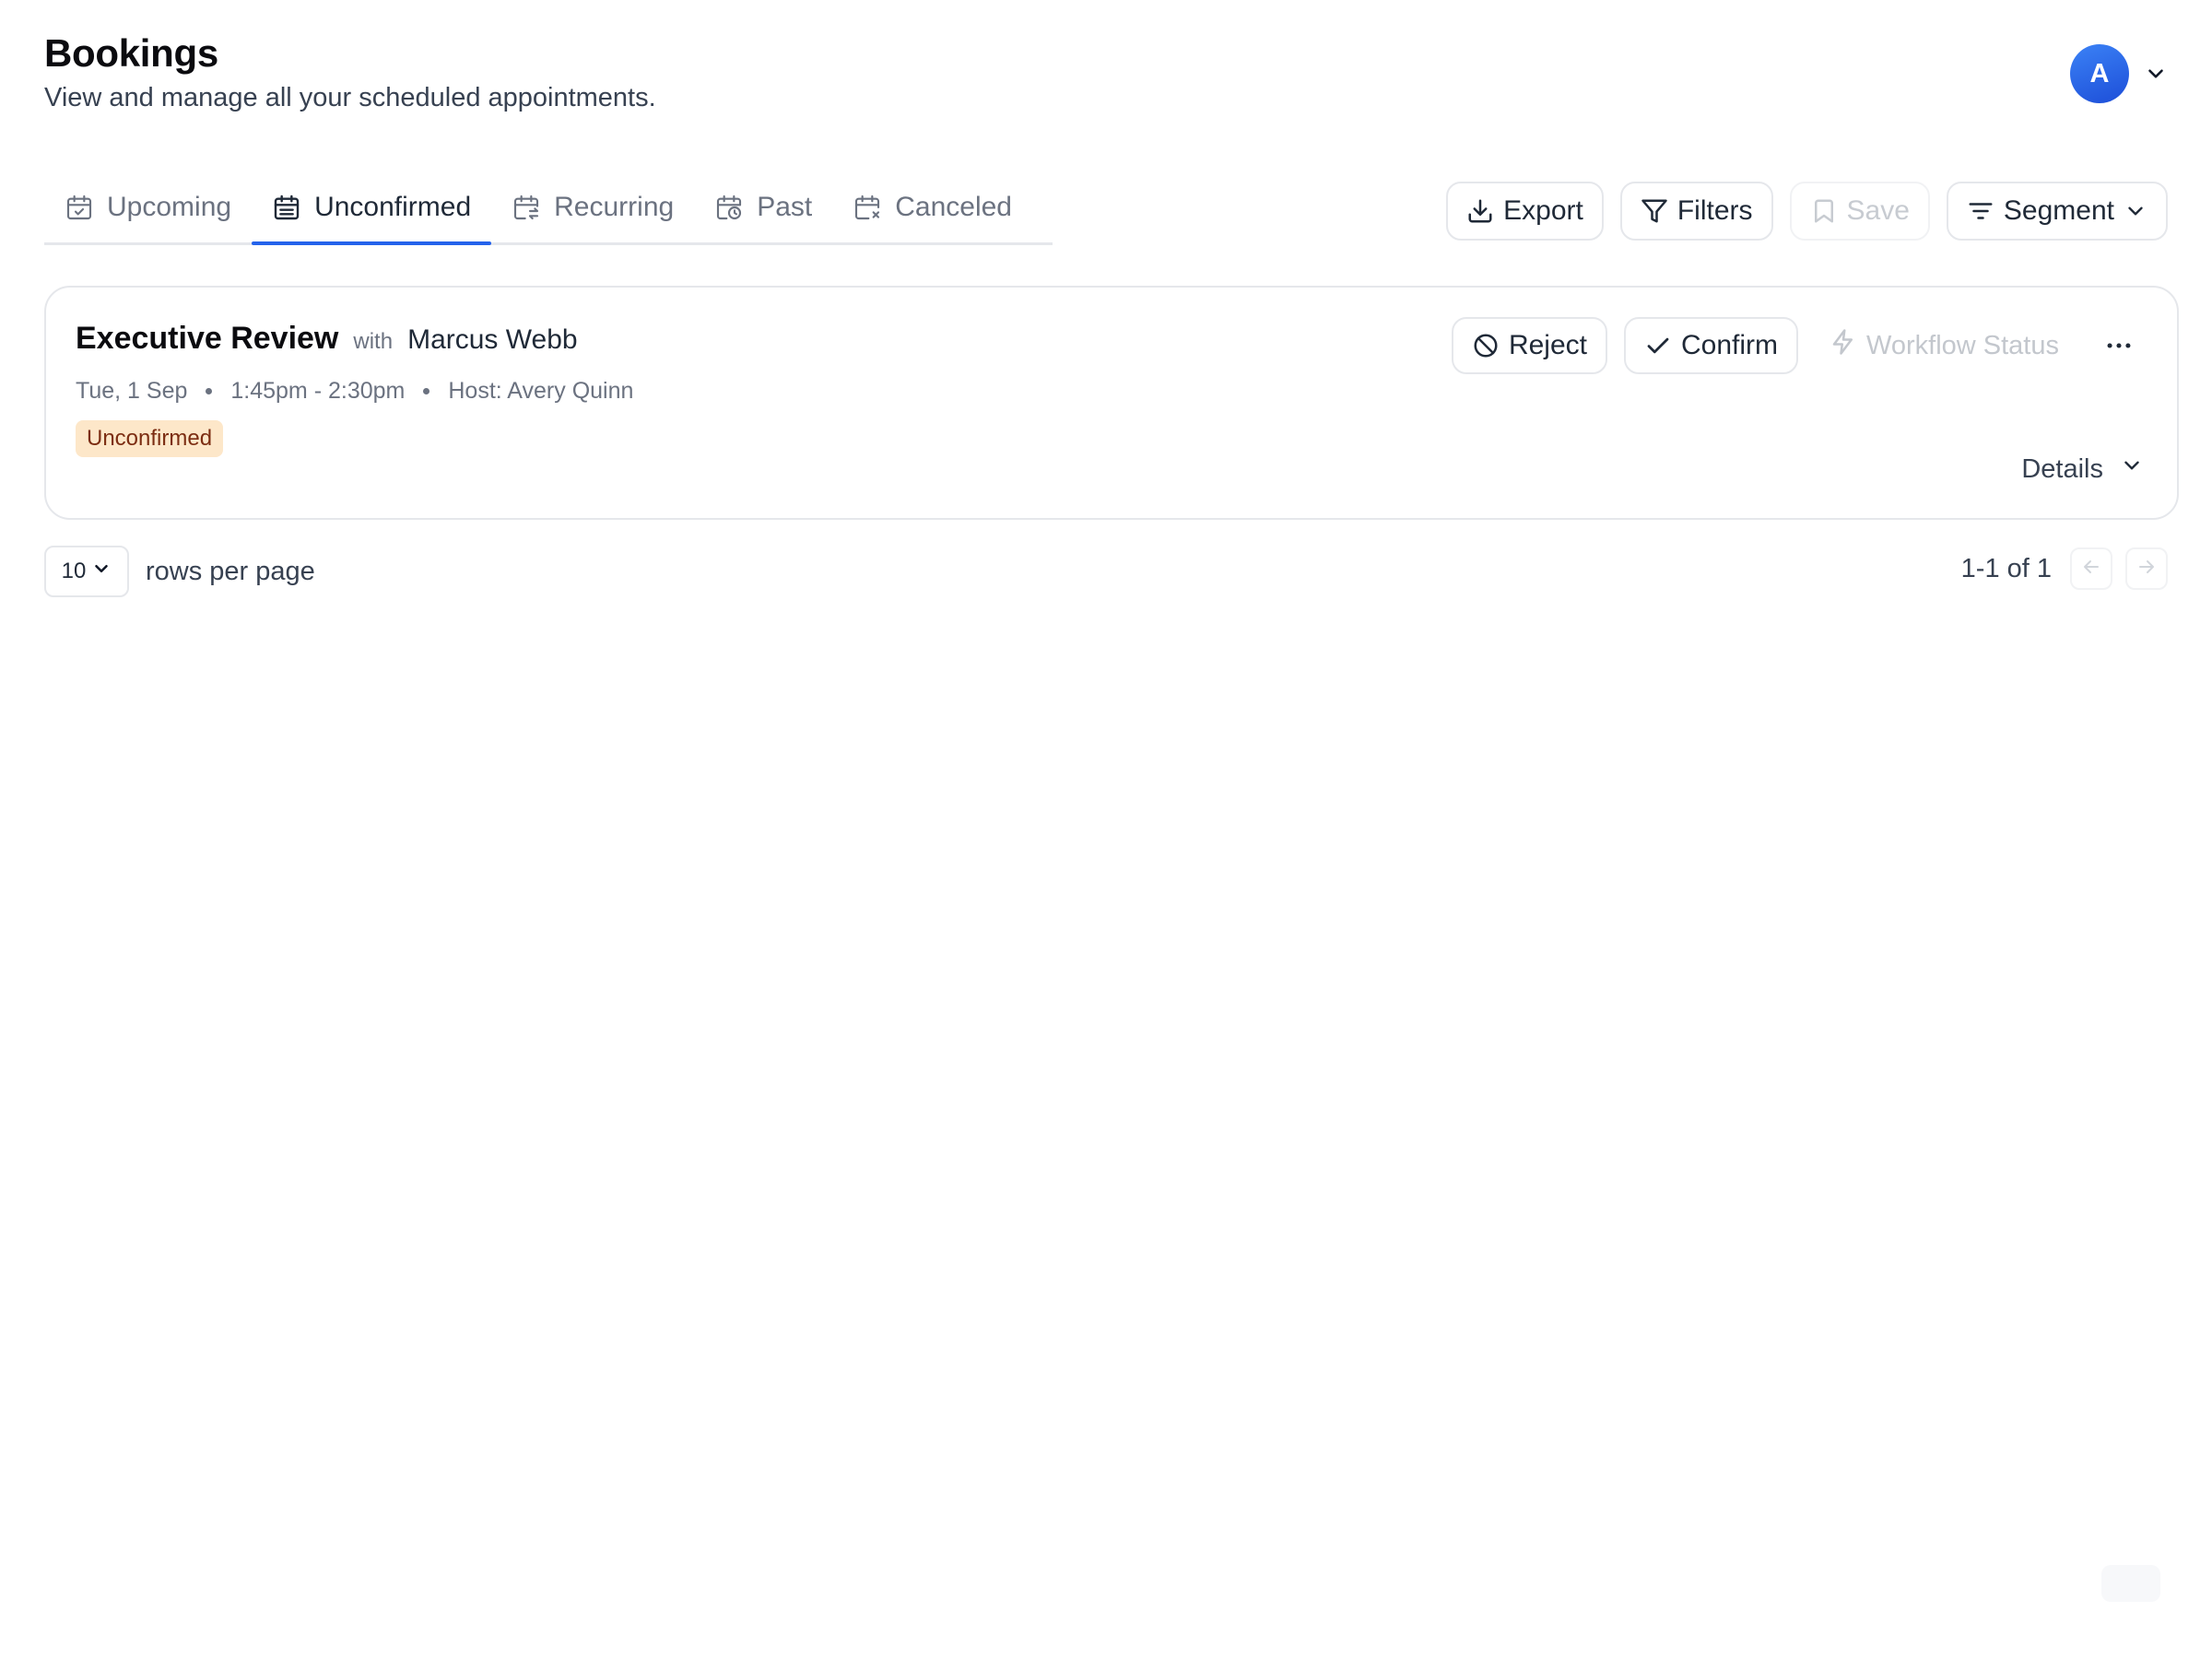  I want to click on check-icon, so click(1658, 345).